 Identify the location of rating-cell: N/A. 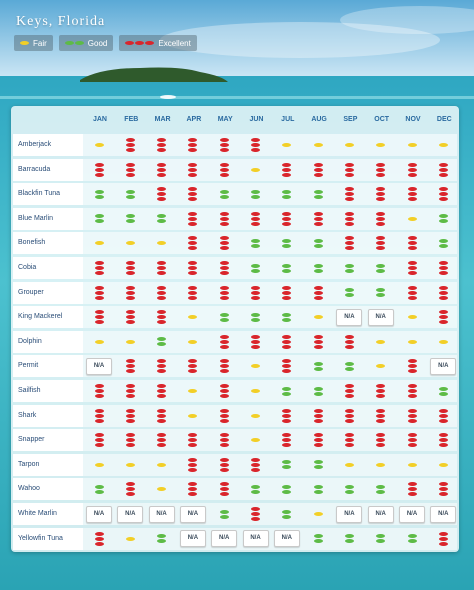
(130, 514).